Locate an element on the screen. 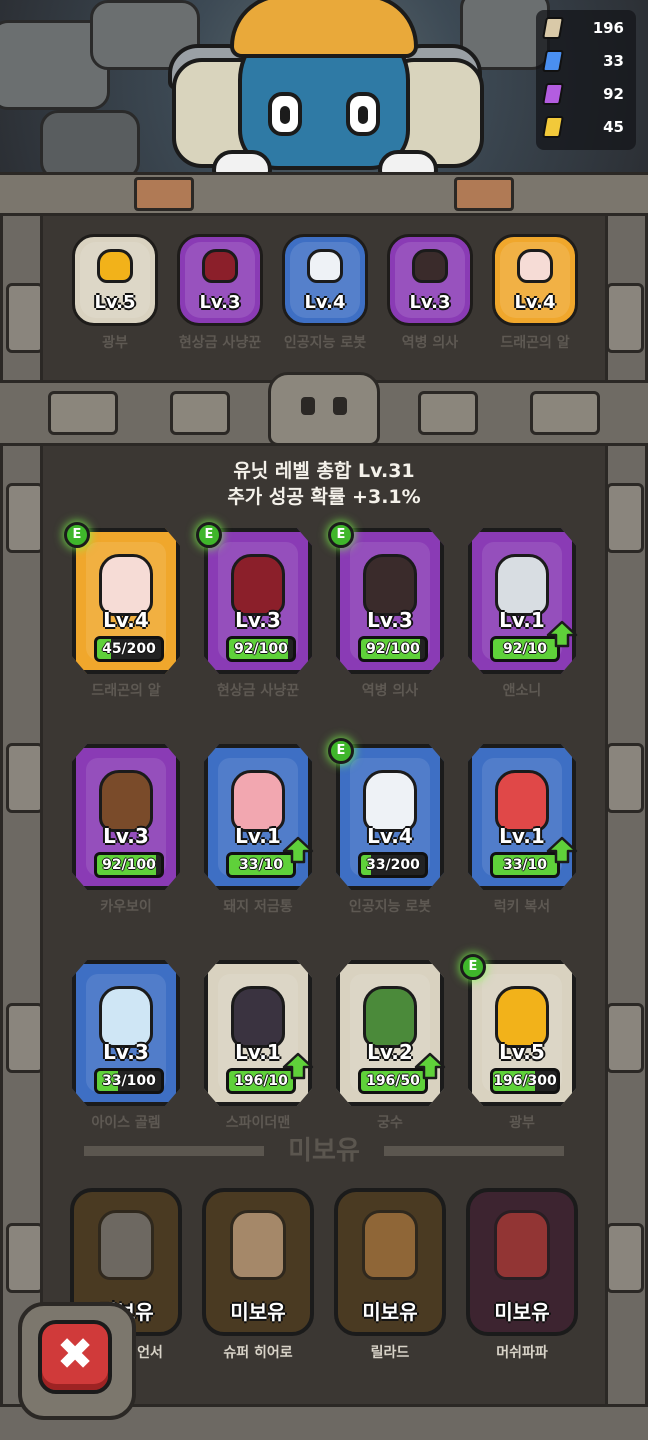 This screenshot has width=648, height=1440. progress-text: 45/200 is located at coordinates (129, 649).